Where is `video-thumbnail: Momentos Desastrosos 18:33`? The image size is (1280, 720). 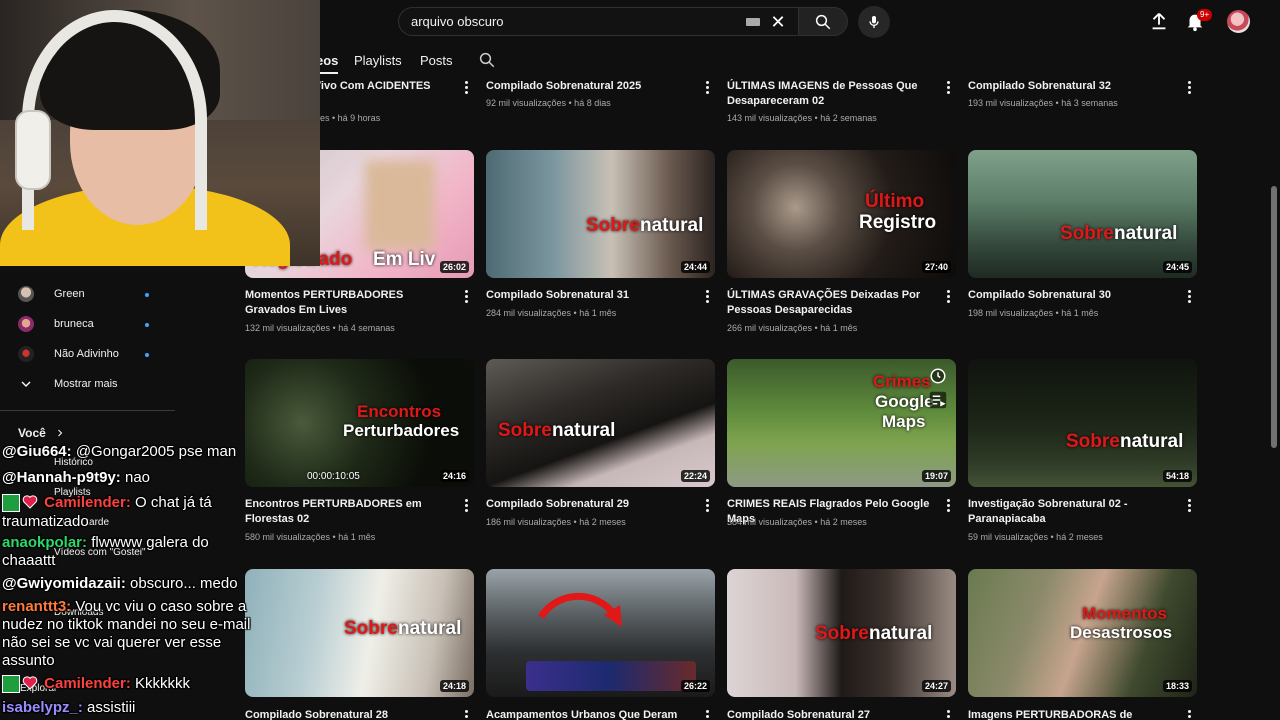
video-thumbnail: Momentos Desastrosos 18:33 is located at coordinates (1082, 633).